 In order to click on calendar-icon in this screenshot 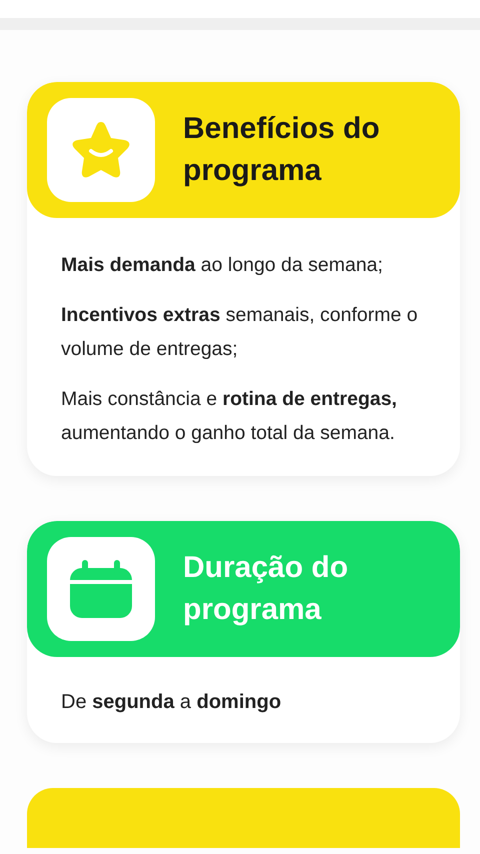, I will do `click(101, 589)`.